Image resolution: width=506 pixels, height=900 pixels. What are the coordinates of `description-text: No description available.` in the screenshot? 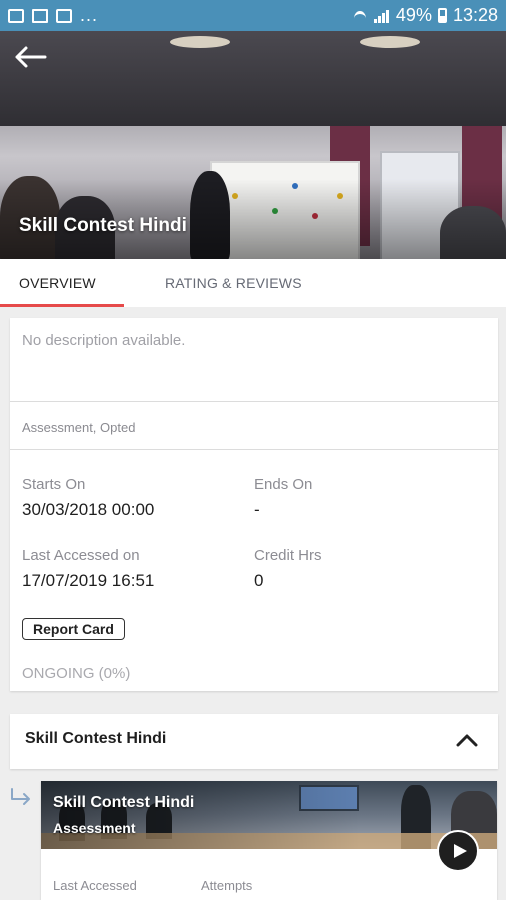 It's located at (104, 340).